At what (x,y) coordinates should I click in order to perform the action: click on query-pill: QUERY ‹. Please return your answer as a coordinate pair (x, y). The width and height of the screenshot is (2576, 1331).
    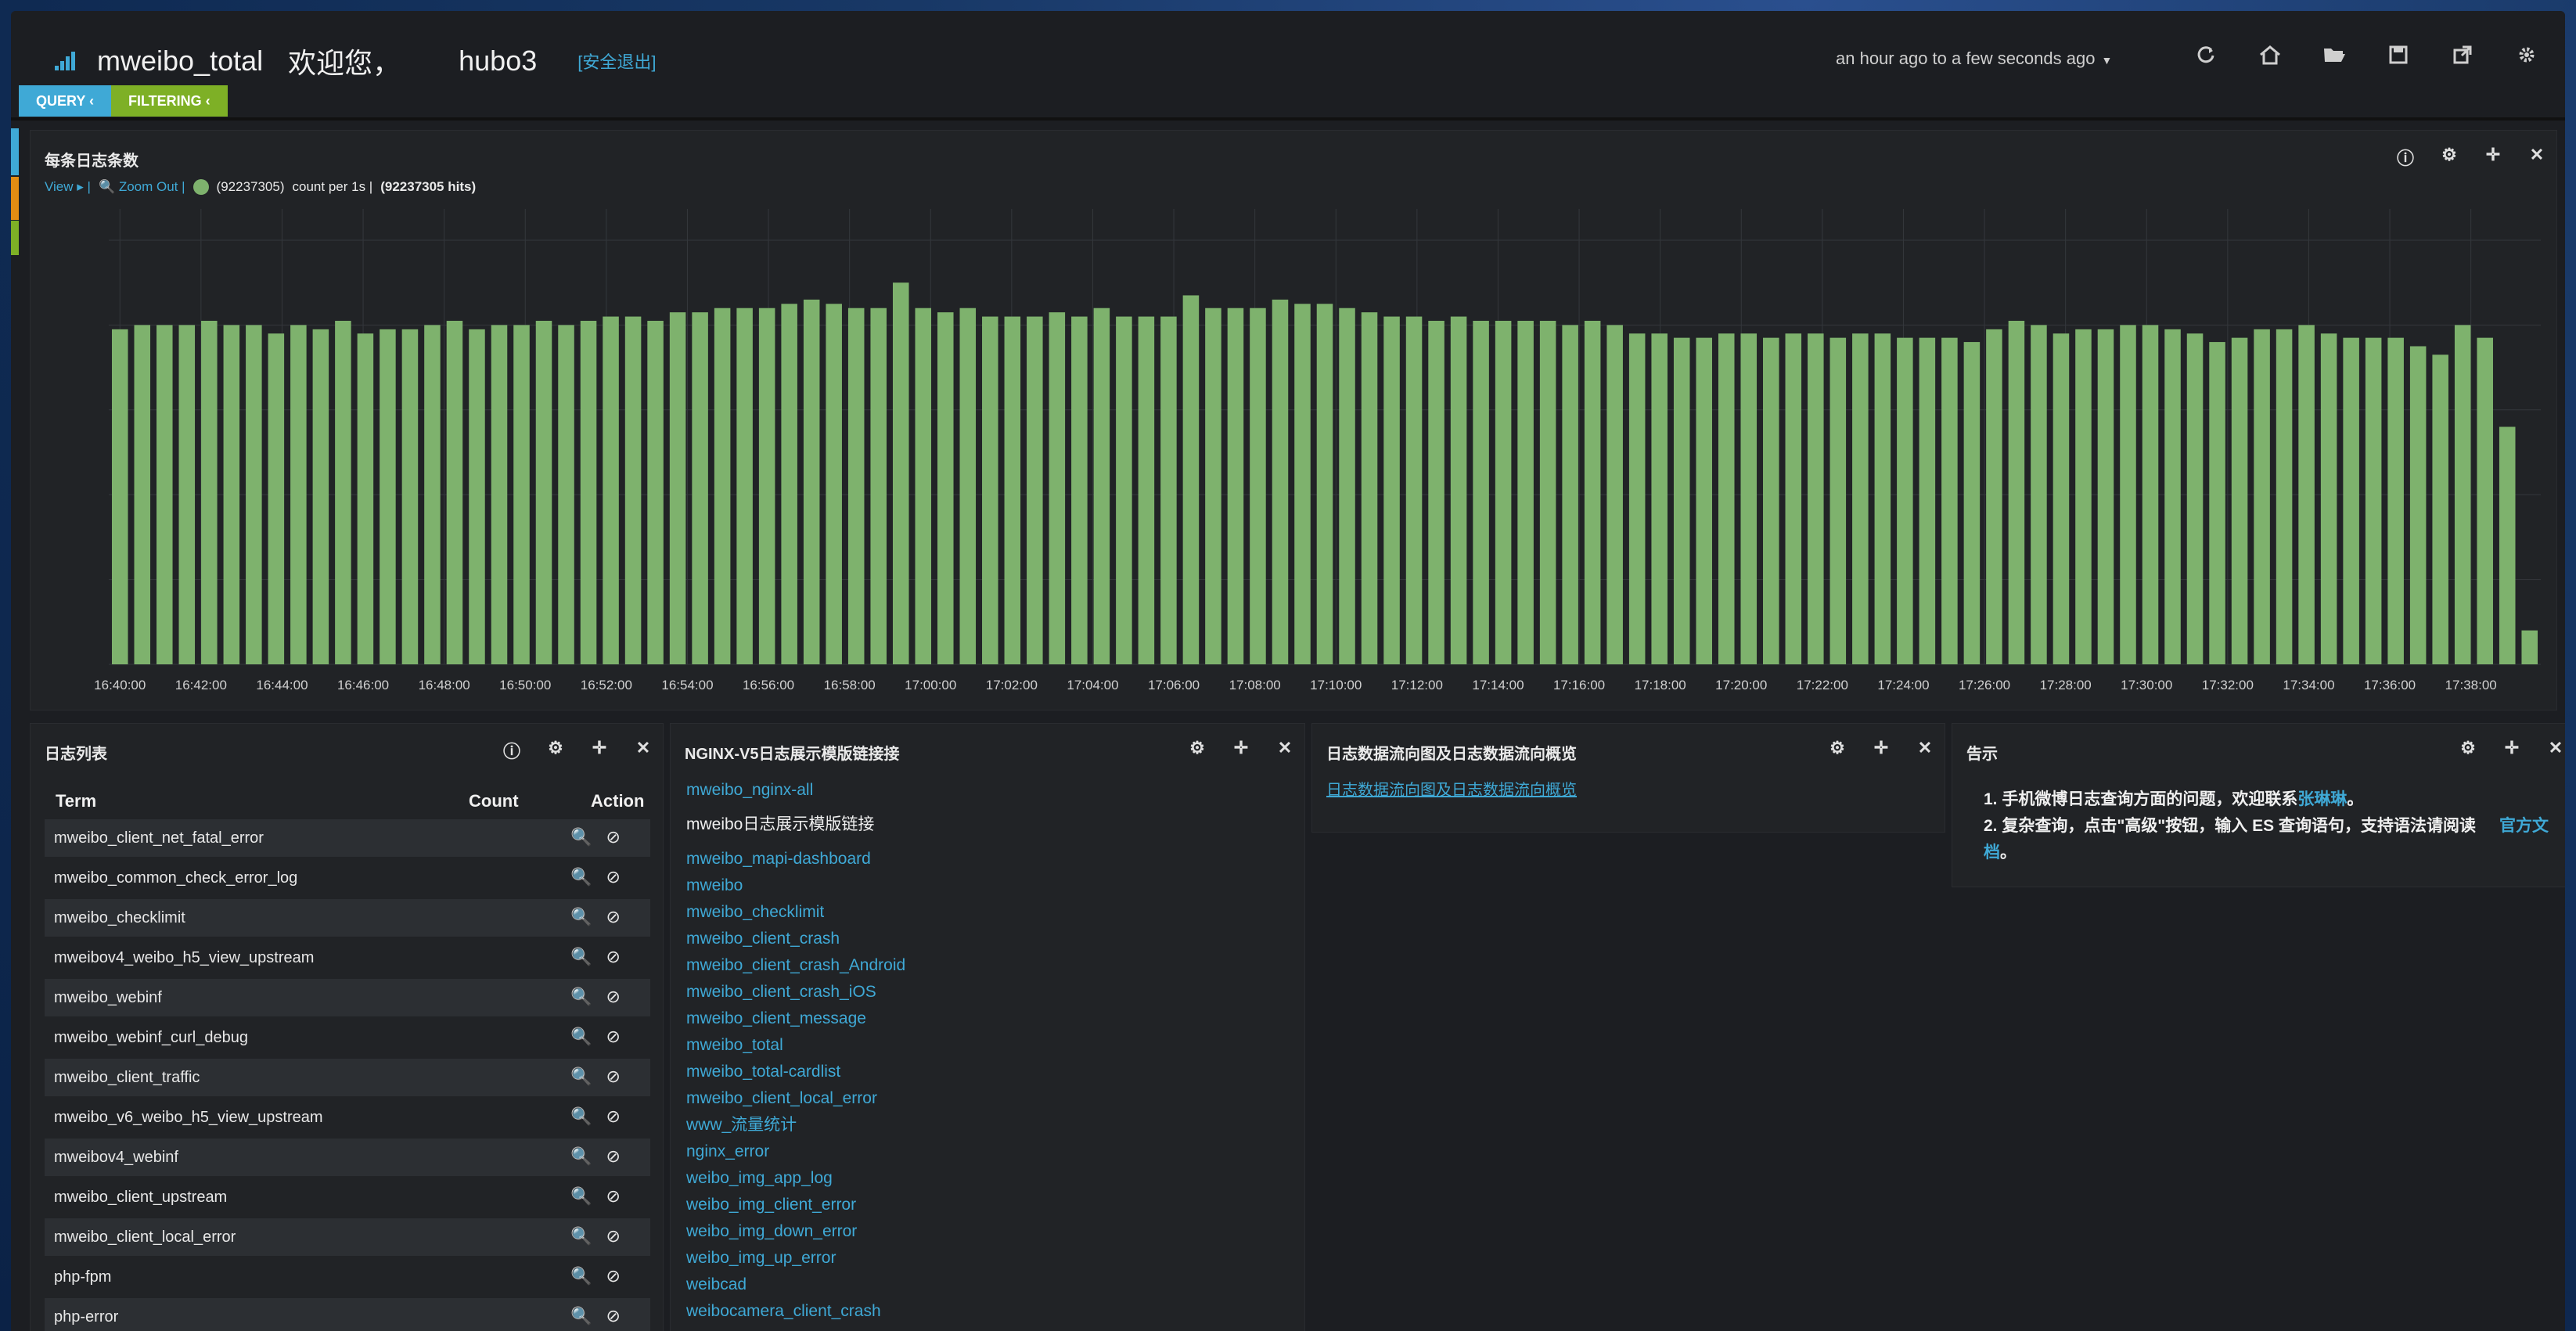
    Looking at the image, I should click on (65, 101).